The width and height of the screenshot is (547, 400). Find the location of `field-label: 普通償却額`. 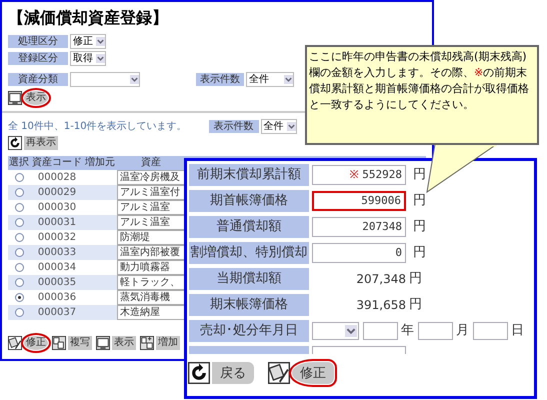

field-label: 普通償却額 is located at coordinates (249, 227).